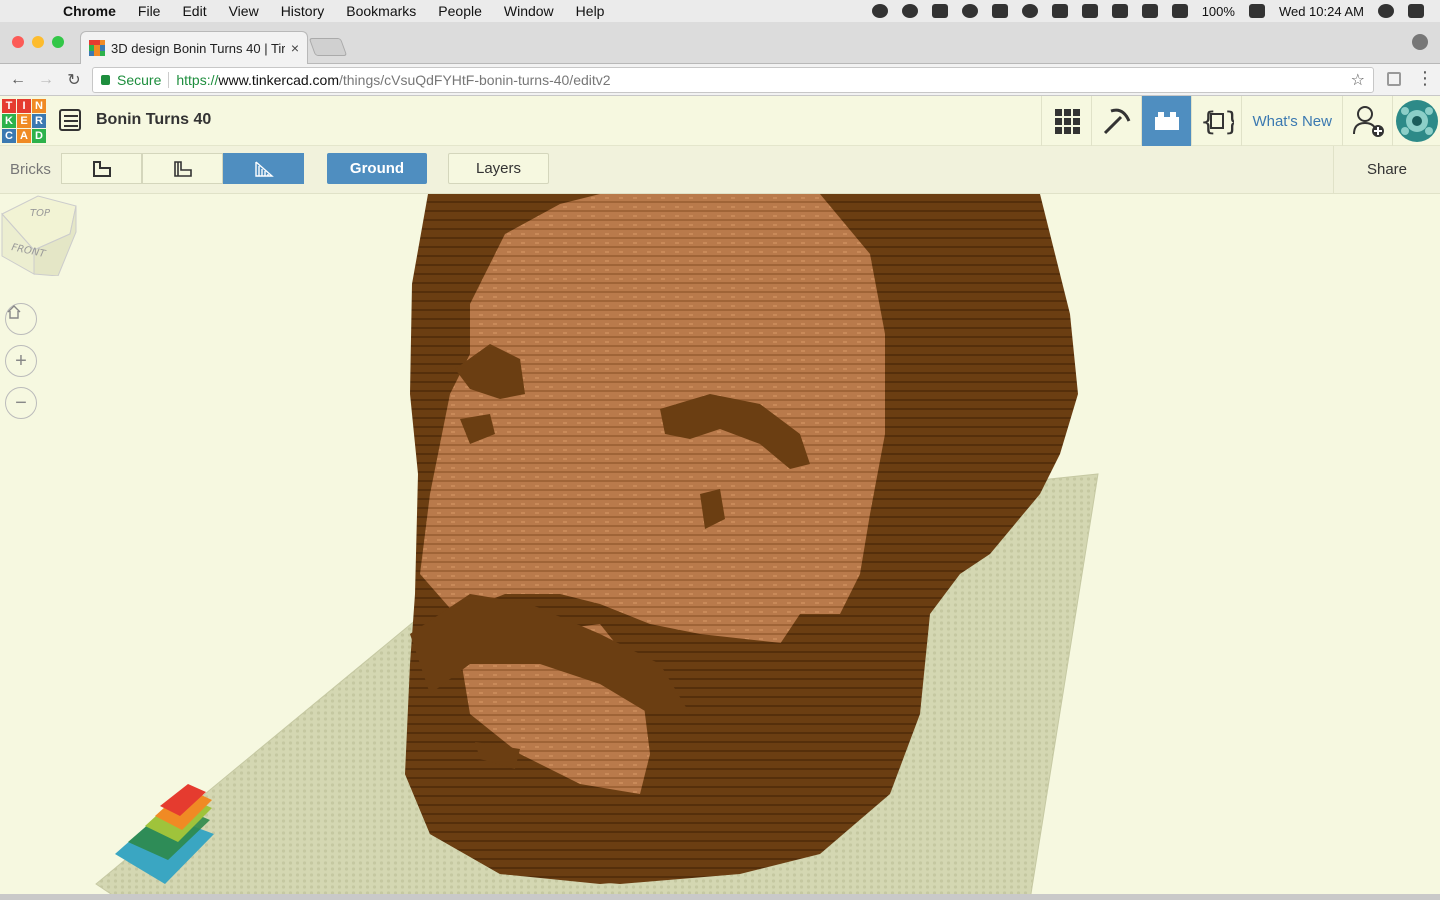 The image size is (1440, 900). Describe the element at coordinates (139, 80) in the screenshot. I see `secure-label: Secure` at that location.